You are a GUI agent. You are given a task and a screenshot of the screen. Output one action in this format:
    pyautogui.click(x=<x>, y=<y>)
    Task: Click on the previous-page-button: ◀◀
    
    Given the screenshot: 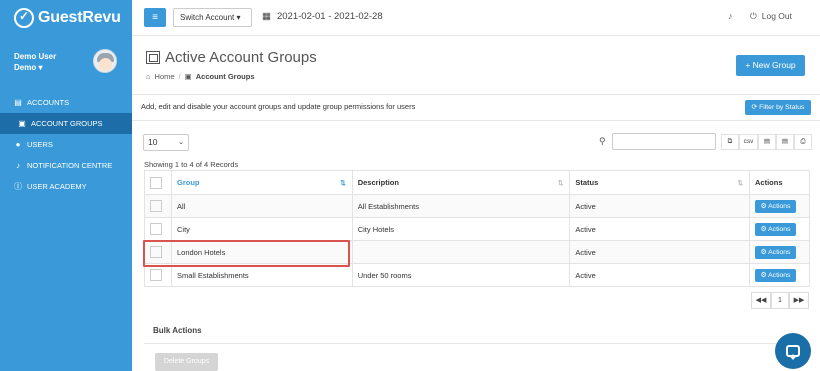 What is the action you would take?
    pyautogui.click(x=761, y=300)
    